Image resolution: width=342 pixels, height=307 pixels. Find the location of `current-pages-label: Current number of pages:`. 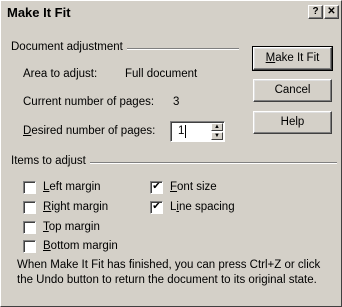

current-pages-label: Current number of pages: is located at coordinates (89, 102).